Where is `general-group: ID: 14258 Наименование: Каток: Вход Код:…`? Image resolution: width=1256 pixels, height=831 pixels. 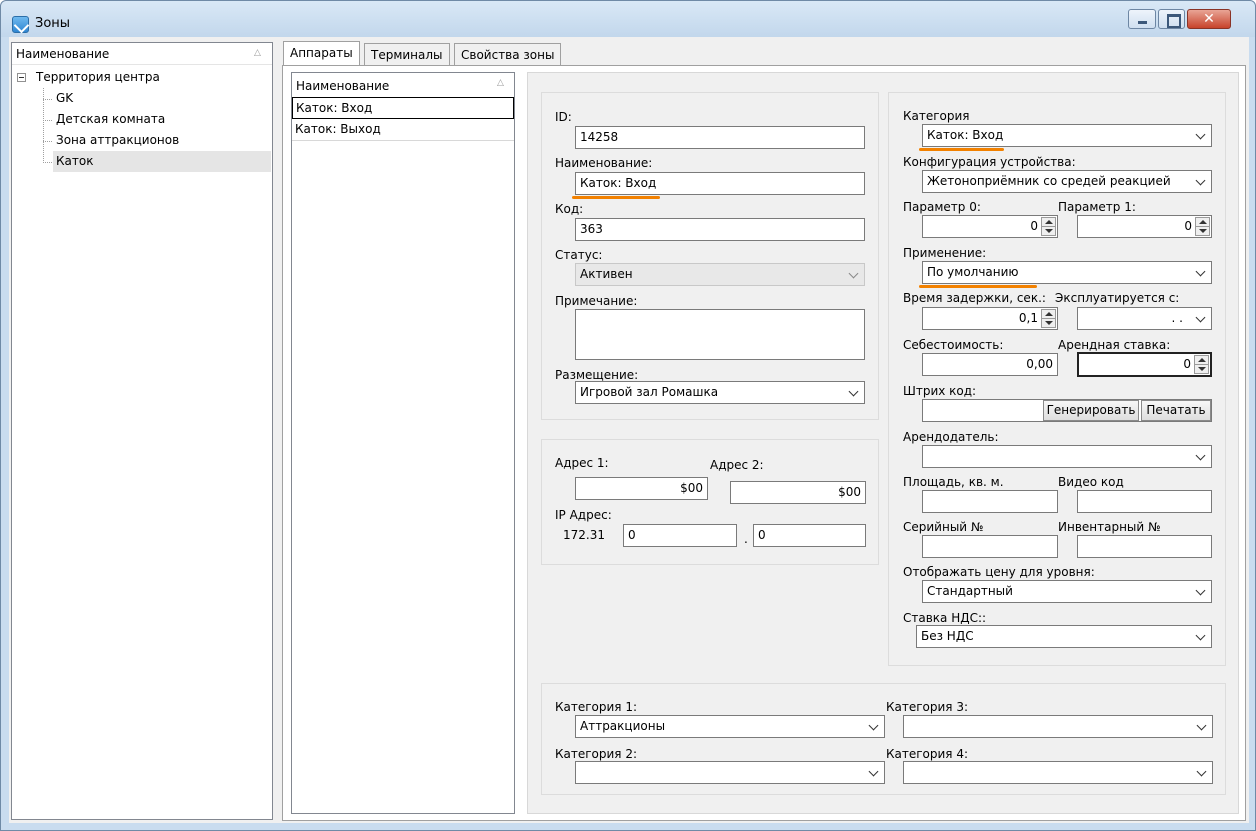 general-group: ID: 14258 Наименование: Каток: Вход Код:… is located at coordinates (710, 256).